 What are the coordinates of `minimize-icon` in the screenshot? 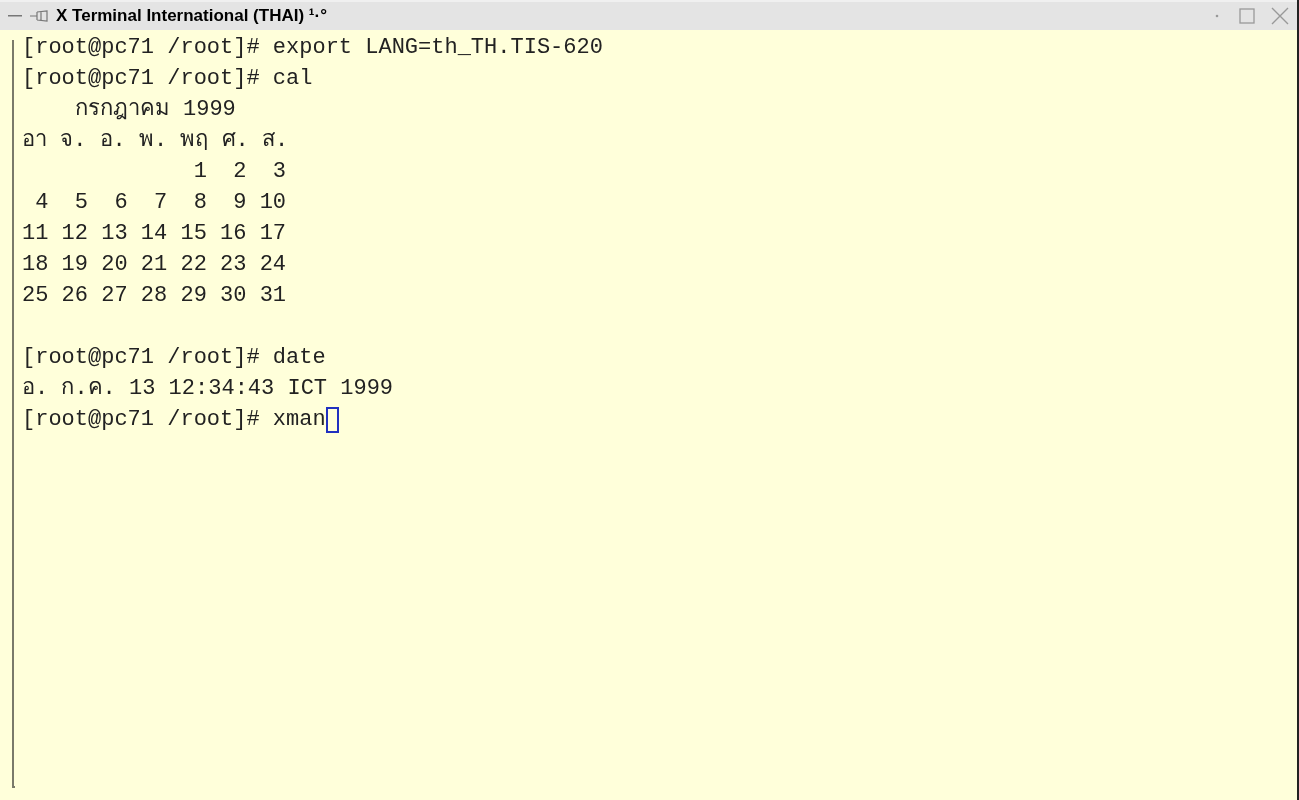 It's located at (15, 16).